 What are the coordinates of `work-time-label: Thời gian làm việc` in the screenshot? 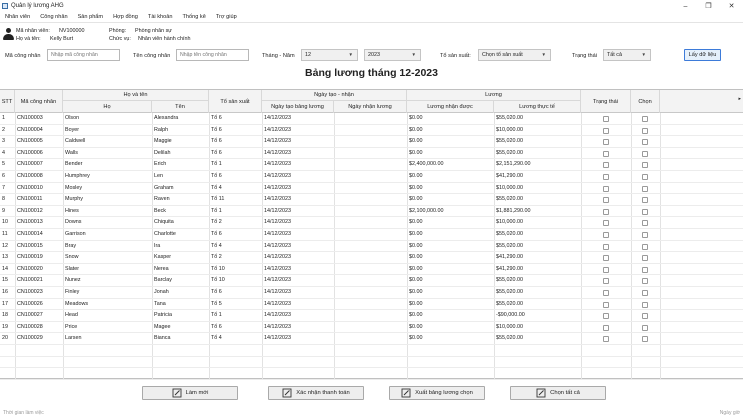 It's located at (23, 413).